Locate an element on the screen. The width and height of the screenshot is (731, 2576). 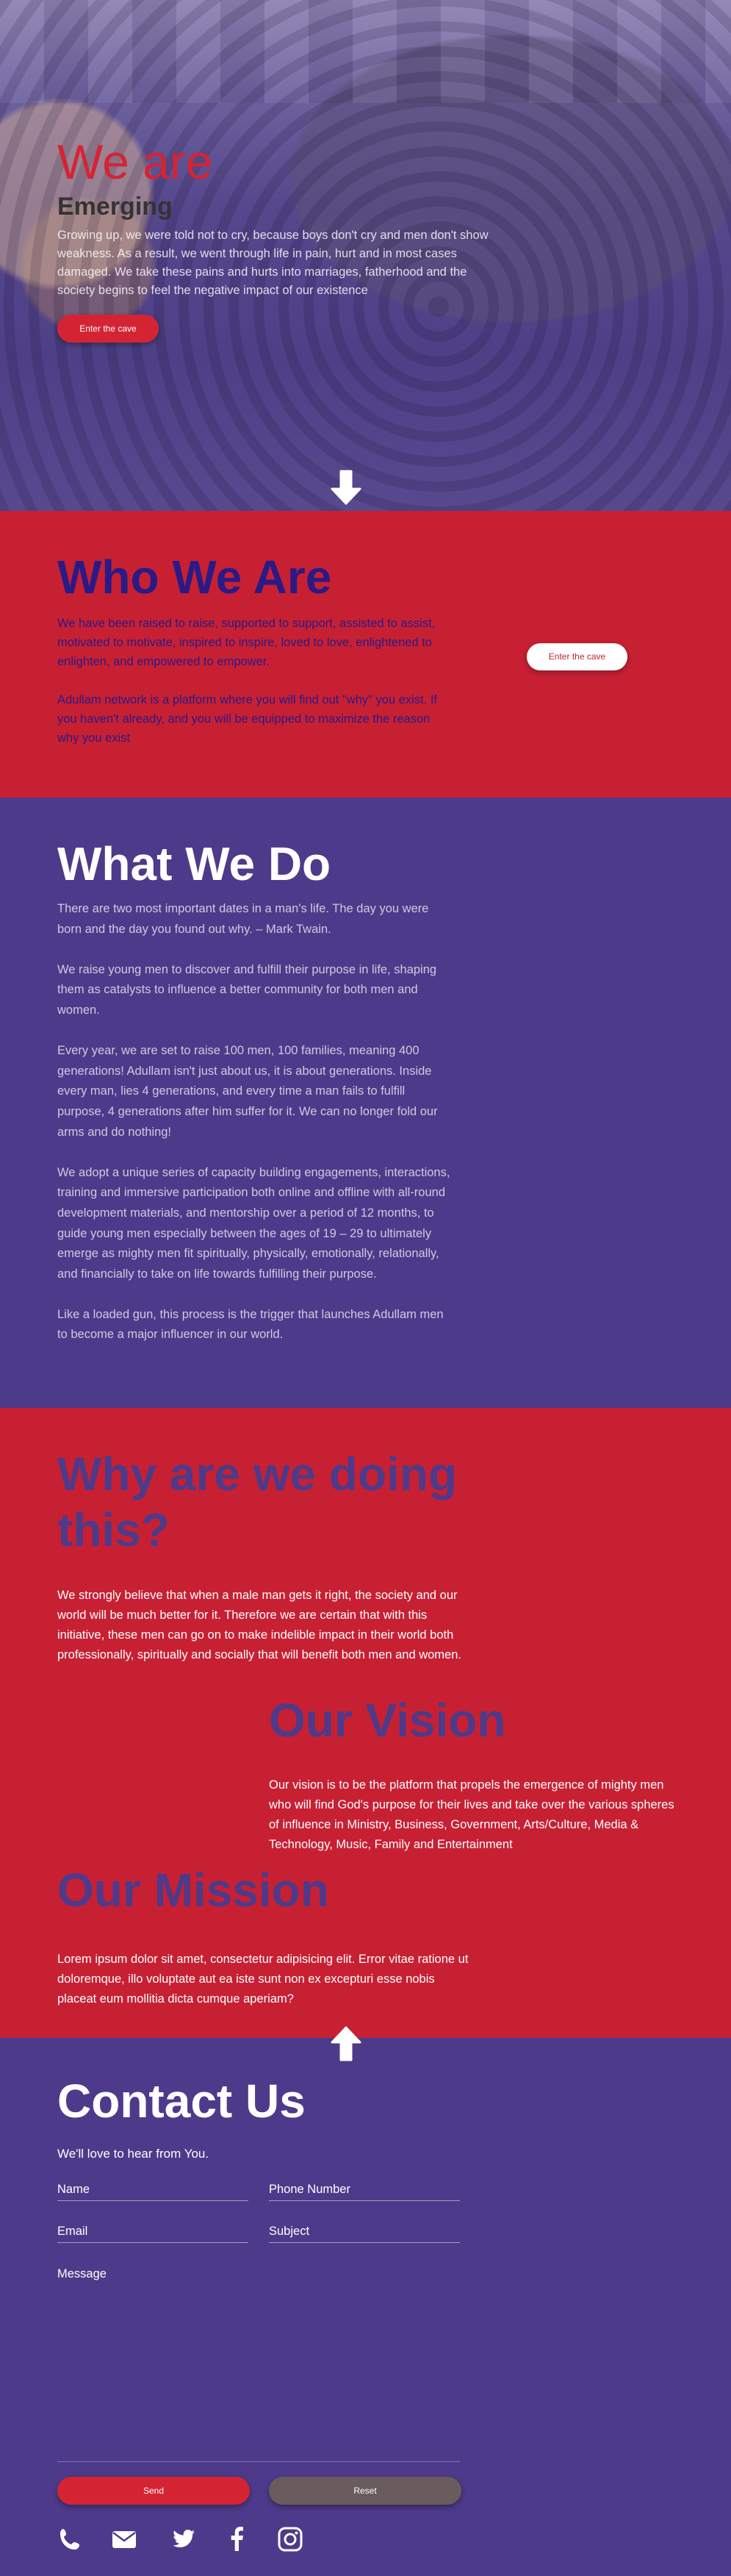
send-button: Send is located at coordinates (153, 2491).